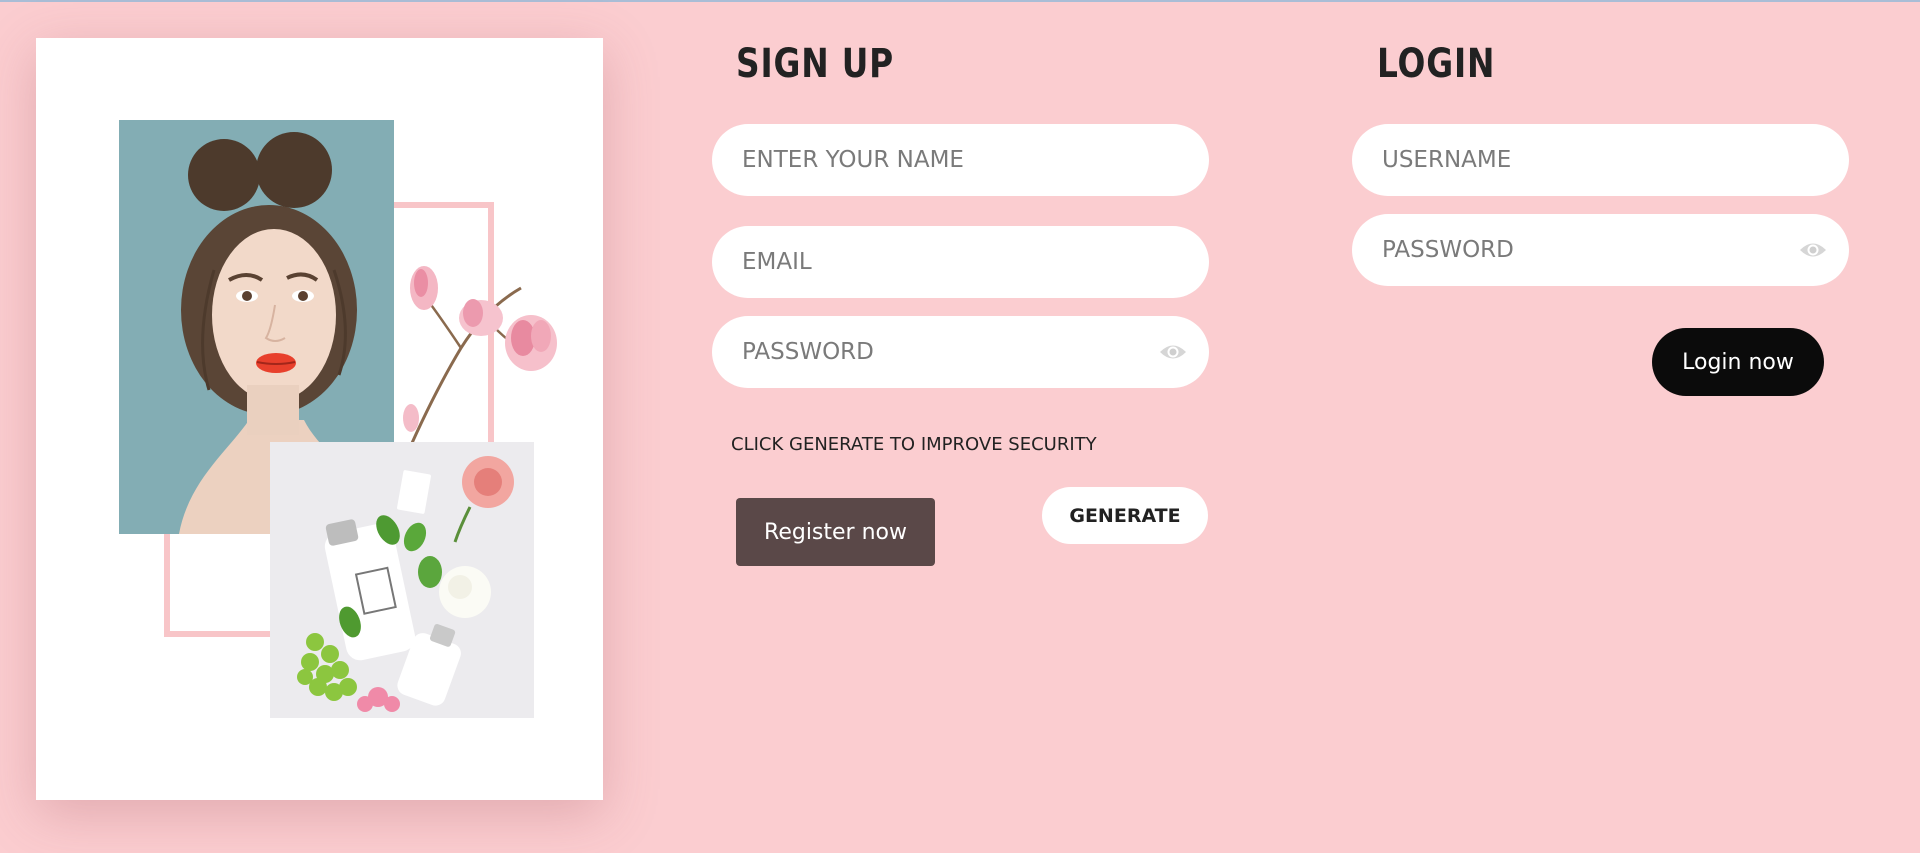 The height and width of the screenshot is (853, 1920). Describe the element at coordinates (914, 444) in the screenshot. I see `security-hint: CLICK GENERATE TO IMPROVE SECURITY` at that location.